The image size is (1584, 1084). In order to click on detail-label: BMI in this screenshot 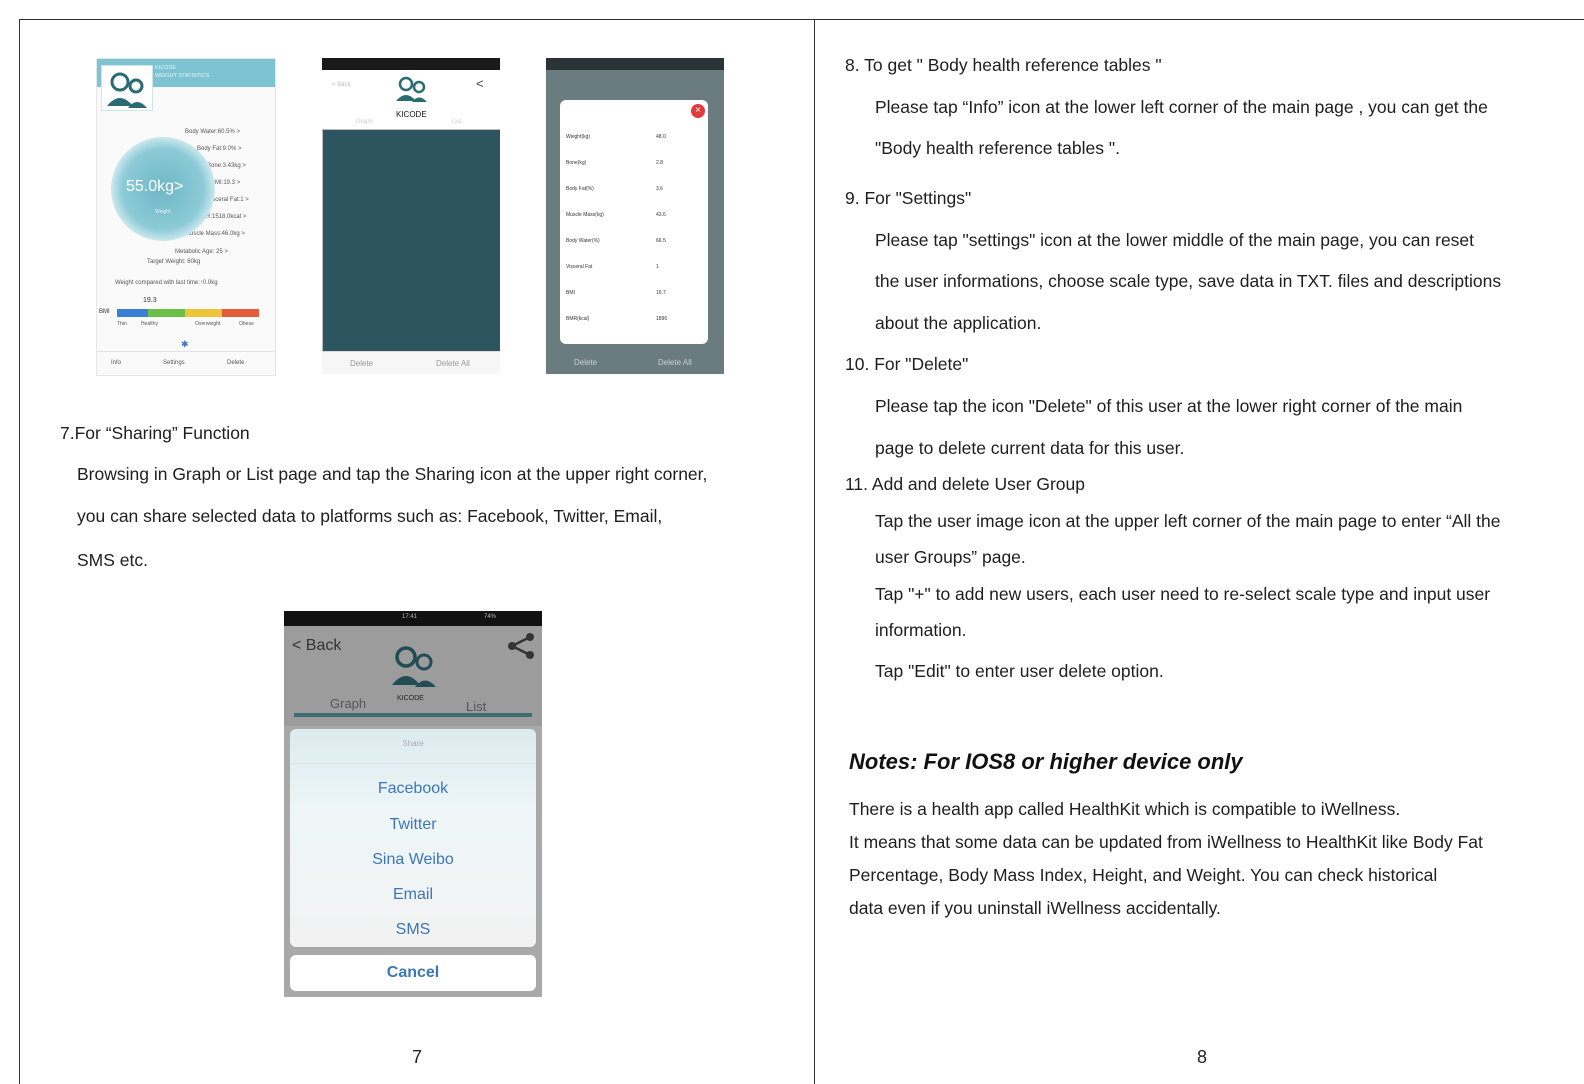, I will do `click(570, 293)`.